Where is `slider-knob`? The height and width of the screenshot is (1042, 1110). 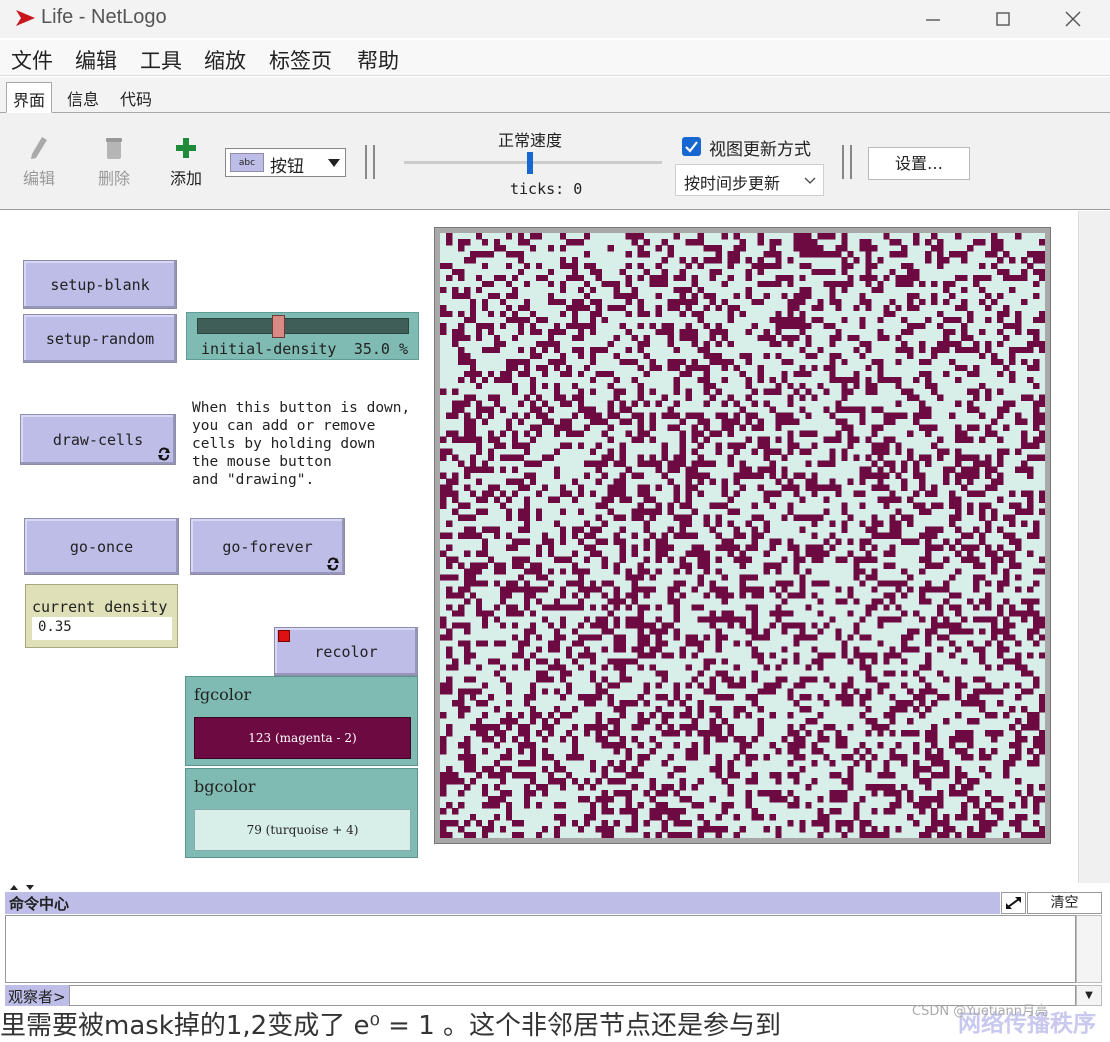
slider-knob is located at coordinates (278, 326).